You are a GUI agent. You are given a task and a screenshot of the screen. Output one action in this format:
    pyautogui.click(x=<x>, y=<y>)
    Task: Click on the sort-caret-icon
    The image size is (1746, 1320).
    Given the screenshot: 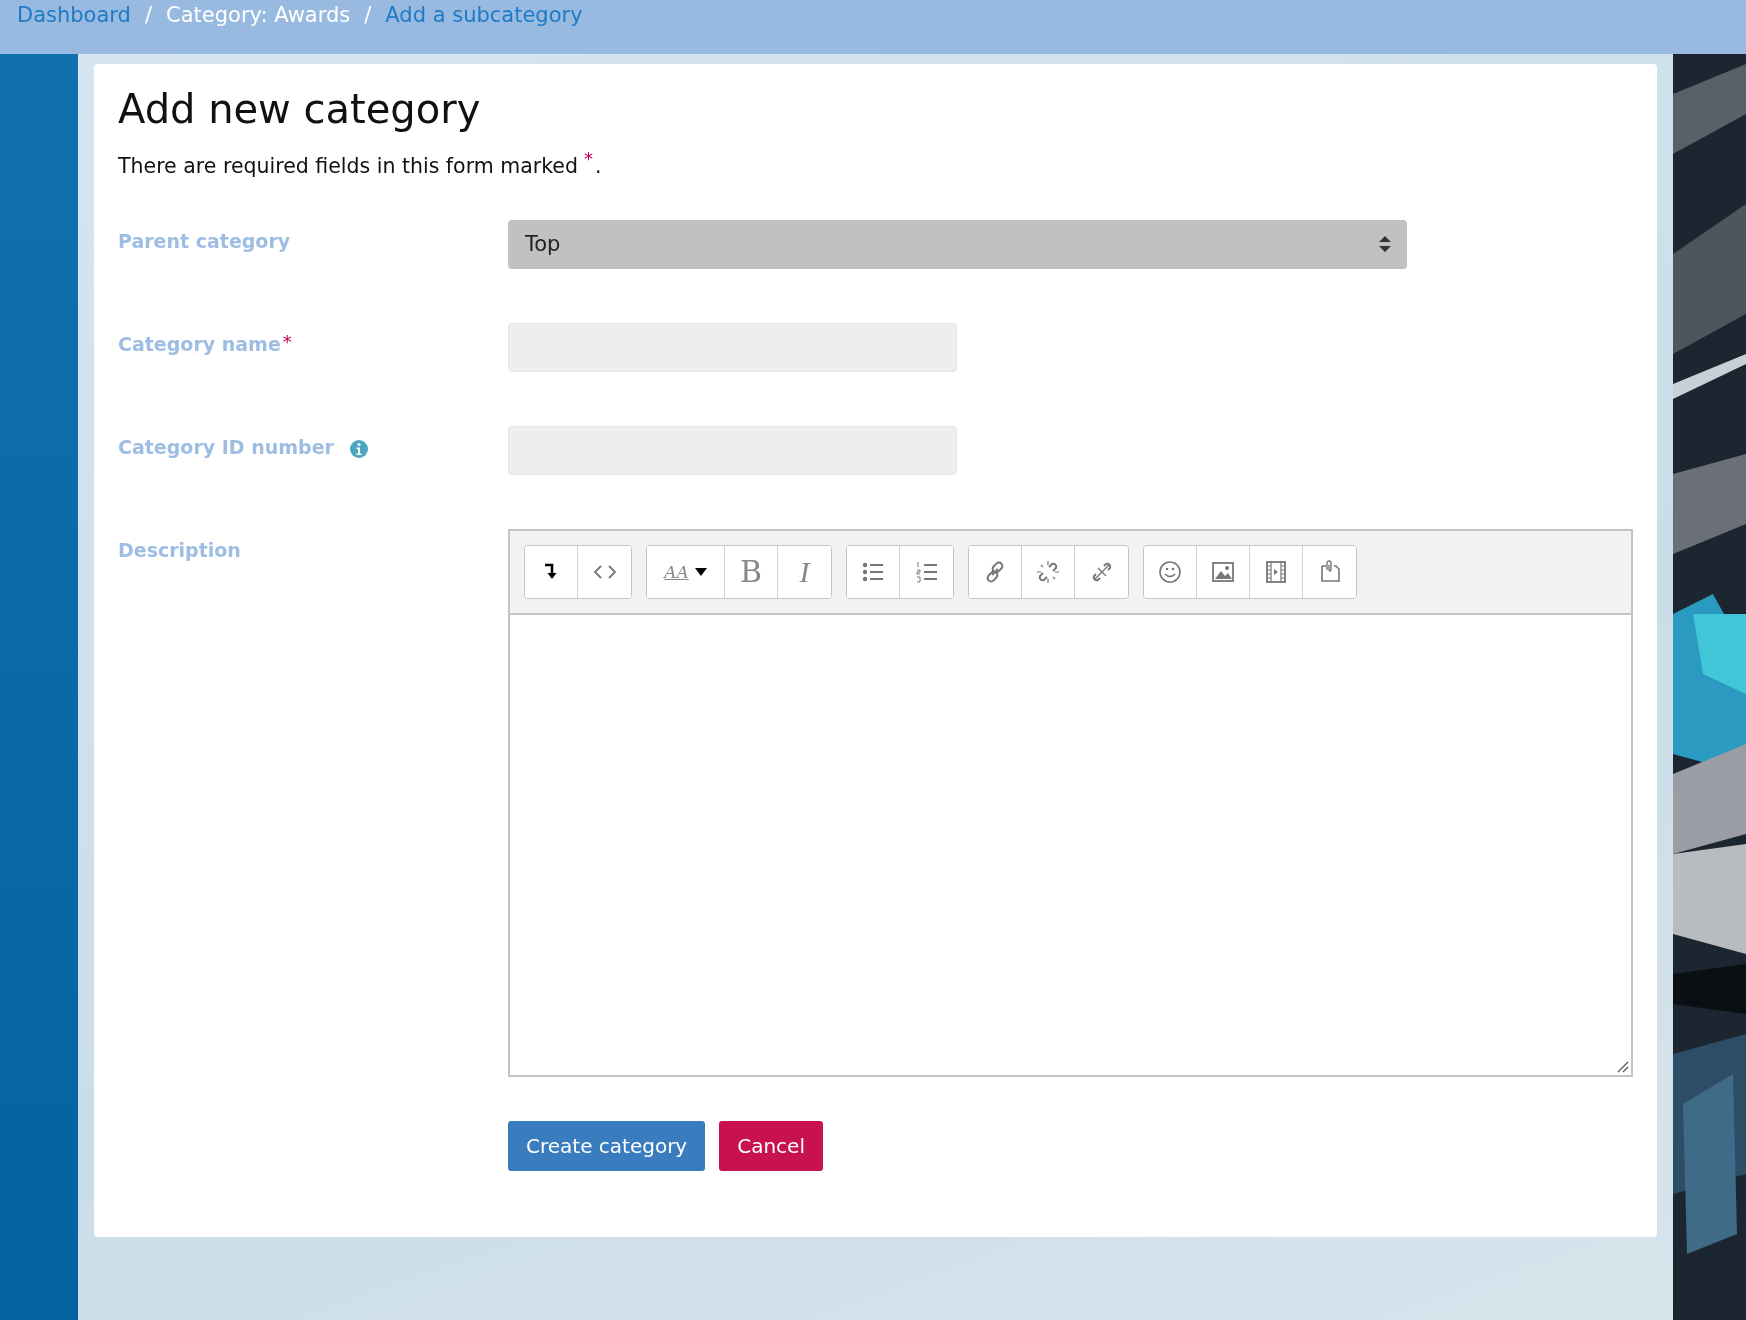 What is the action you would take?
    pyautogui.click(x=1385, y=244)
    